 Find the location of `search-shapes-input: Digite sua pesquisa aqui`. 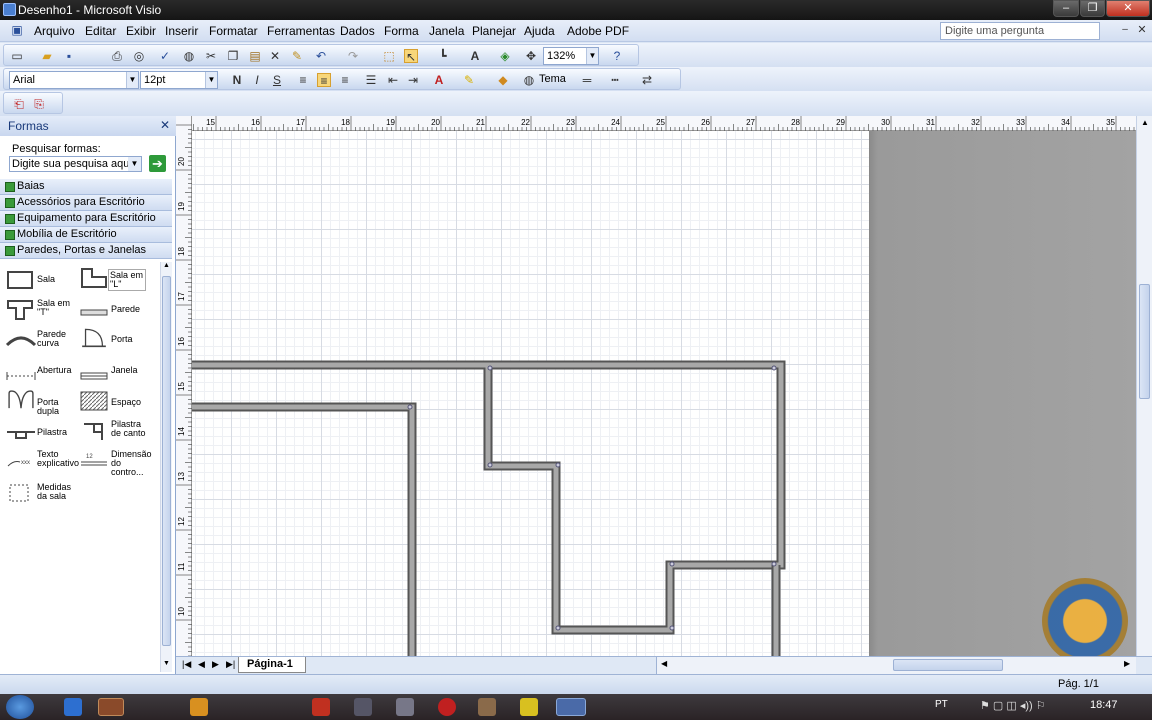

search-shapes-input: Digite sua pesquisa aqui is located at coordinates (75, 164).